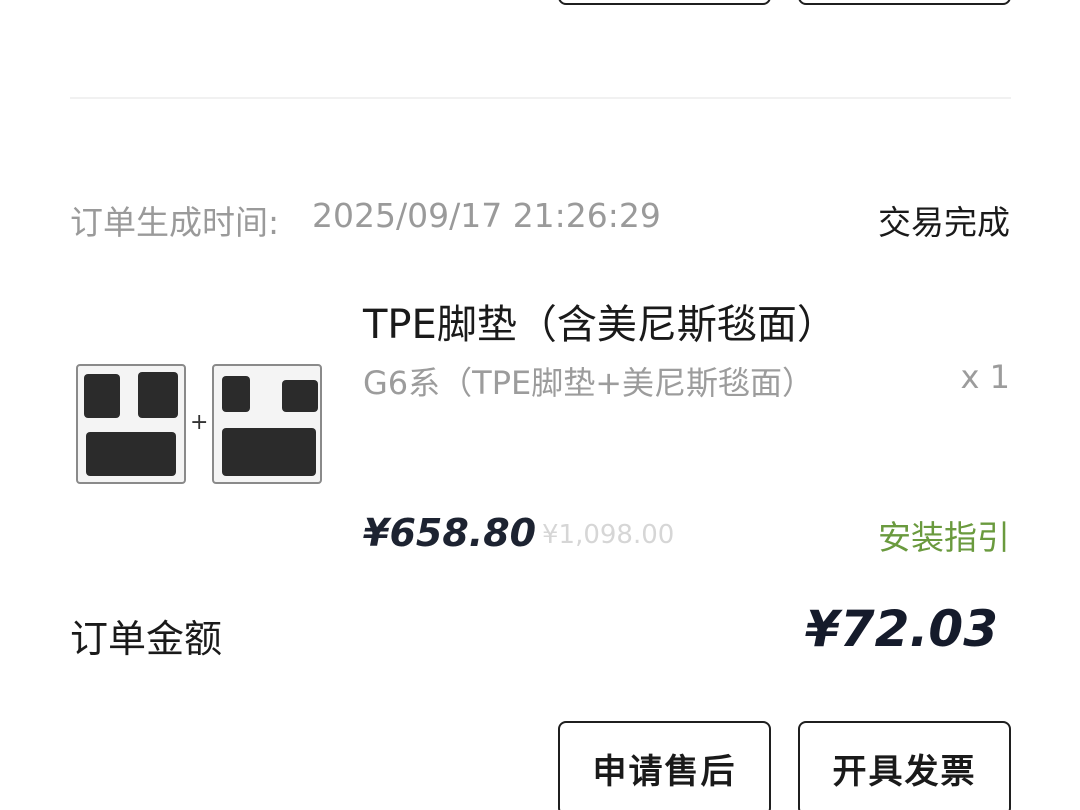  Describe the element at coordinates (664, 2) in the screenshot. I see `top-partial-button-left` at that location.